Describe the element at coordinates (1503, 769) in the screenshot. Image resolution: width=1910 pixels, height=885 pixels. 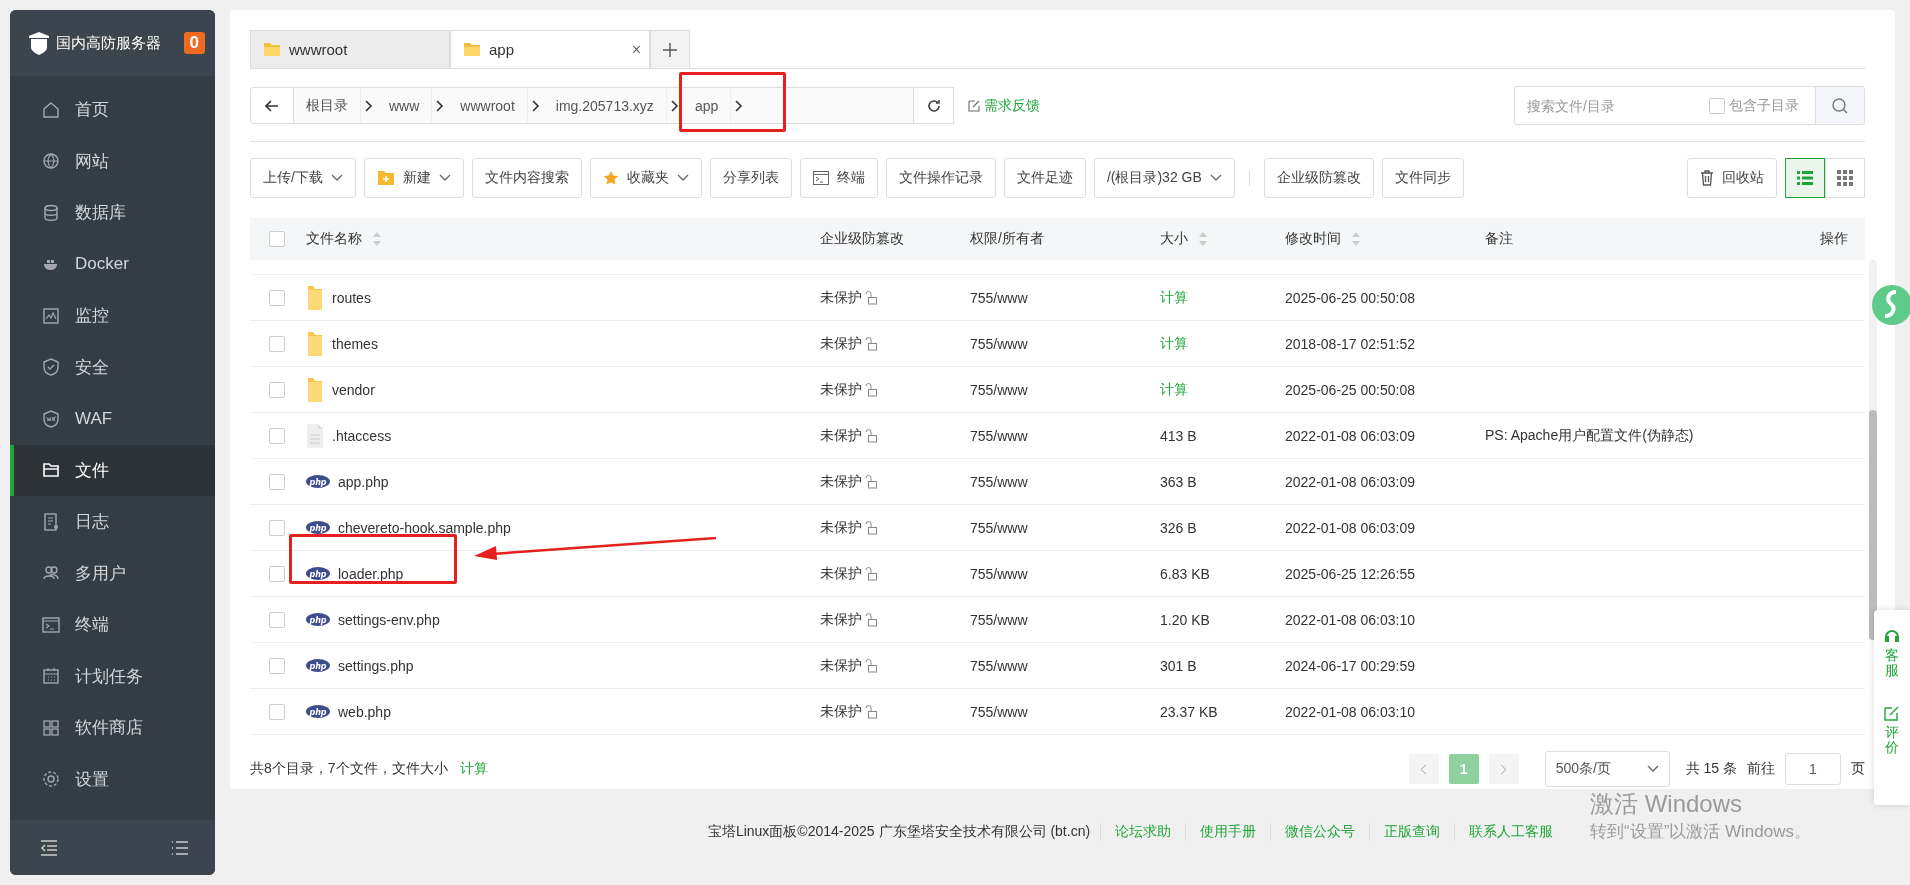
I see `next-page-button` at that location.